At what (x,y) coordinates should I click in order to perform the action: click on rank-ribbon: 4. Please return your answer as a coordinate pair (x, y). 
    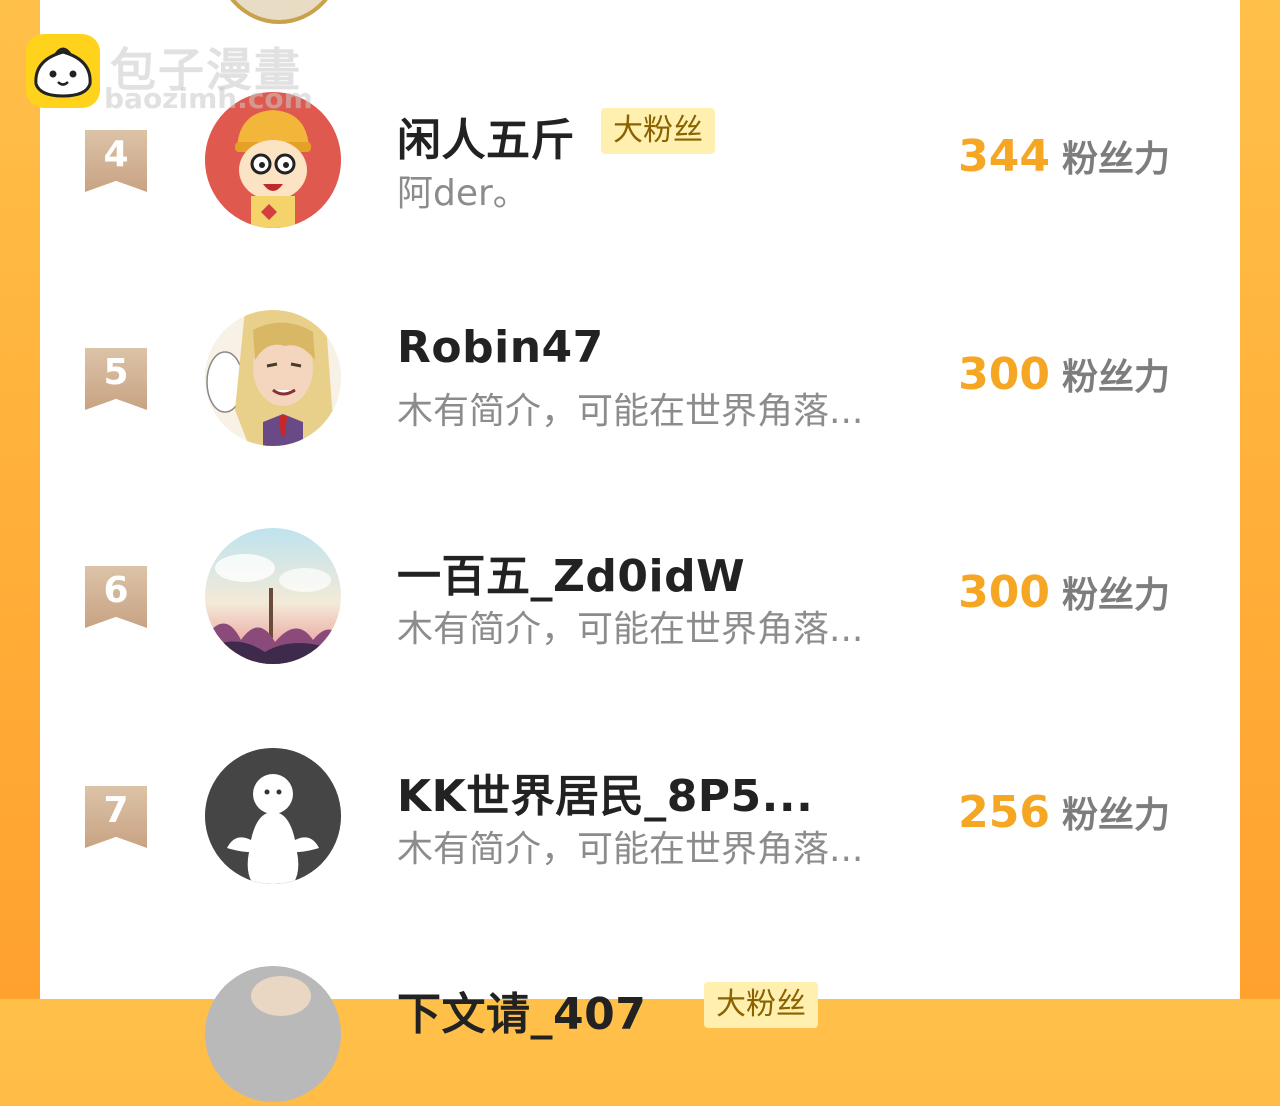
    Looking at the image, I should click on (116, 161).